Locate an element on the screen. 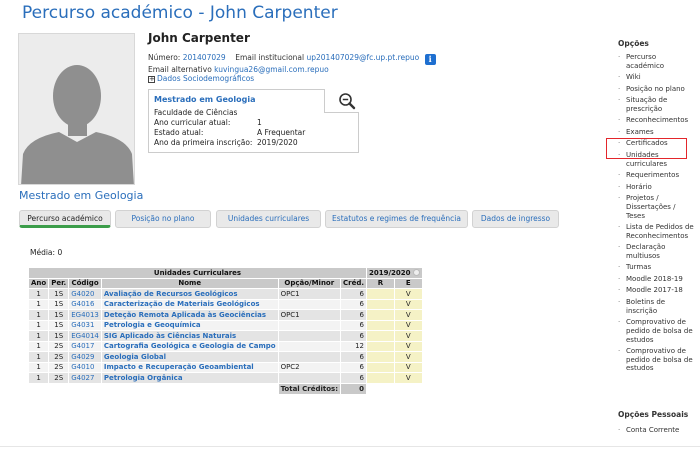  sidebar-item-situacao-de-prescricao: · Situação de prescrição is located at coordinates (657, 104).